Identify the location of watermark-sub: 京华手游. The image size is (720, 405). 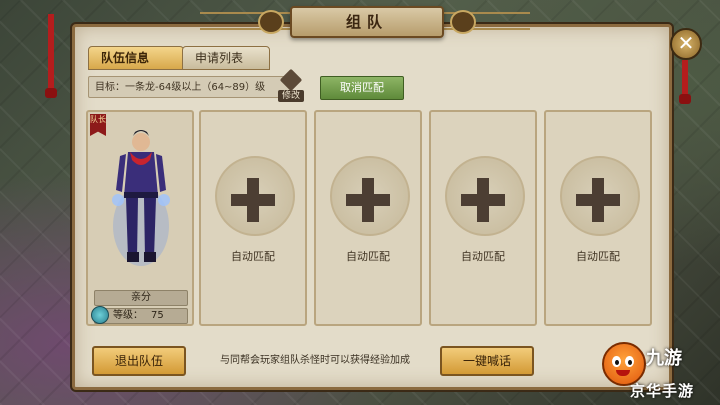
(662, 391).